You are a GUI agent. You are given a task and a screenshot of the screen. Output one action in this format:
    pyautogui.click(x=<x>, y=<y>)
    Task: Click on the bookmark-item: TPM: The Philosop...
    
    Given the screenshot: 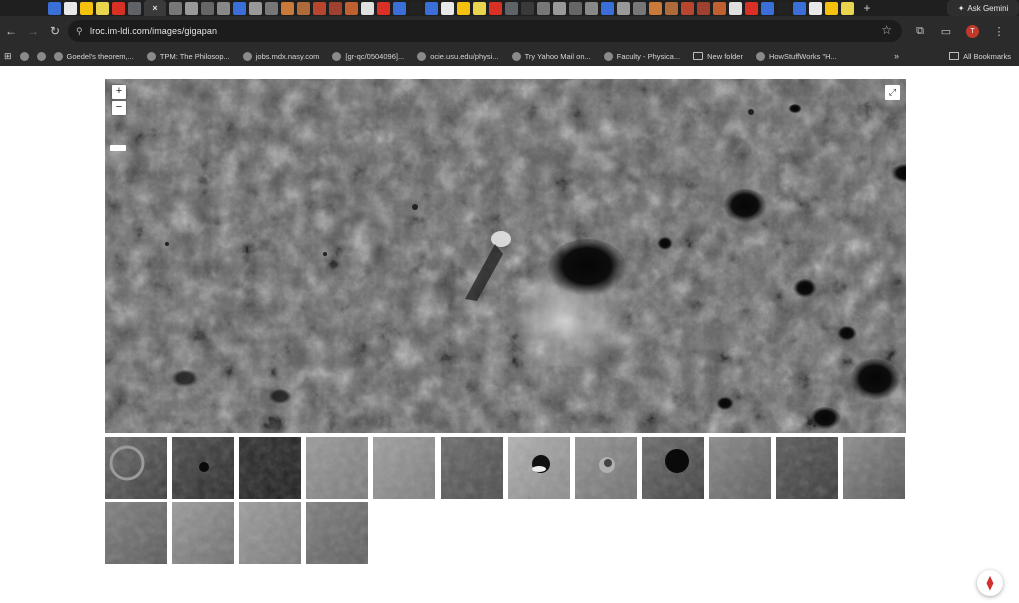 What is the action you would take?
    pyautogui.click(x=188, y=56)
    